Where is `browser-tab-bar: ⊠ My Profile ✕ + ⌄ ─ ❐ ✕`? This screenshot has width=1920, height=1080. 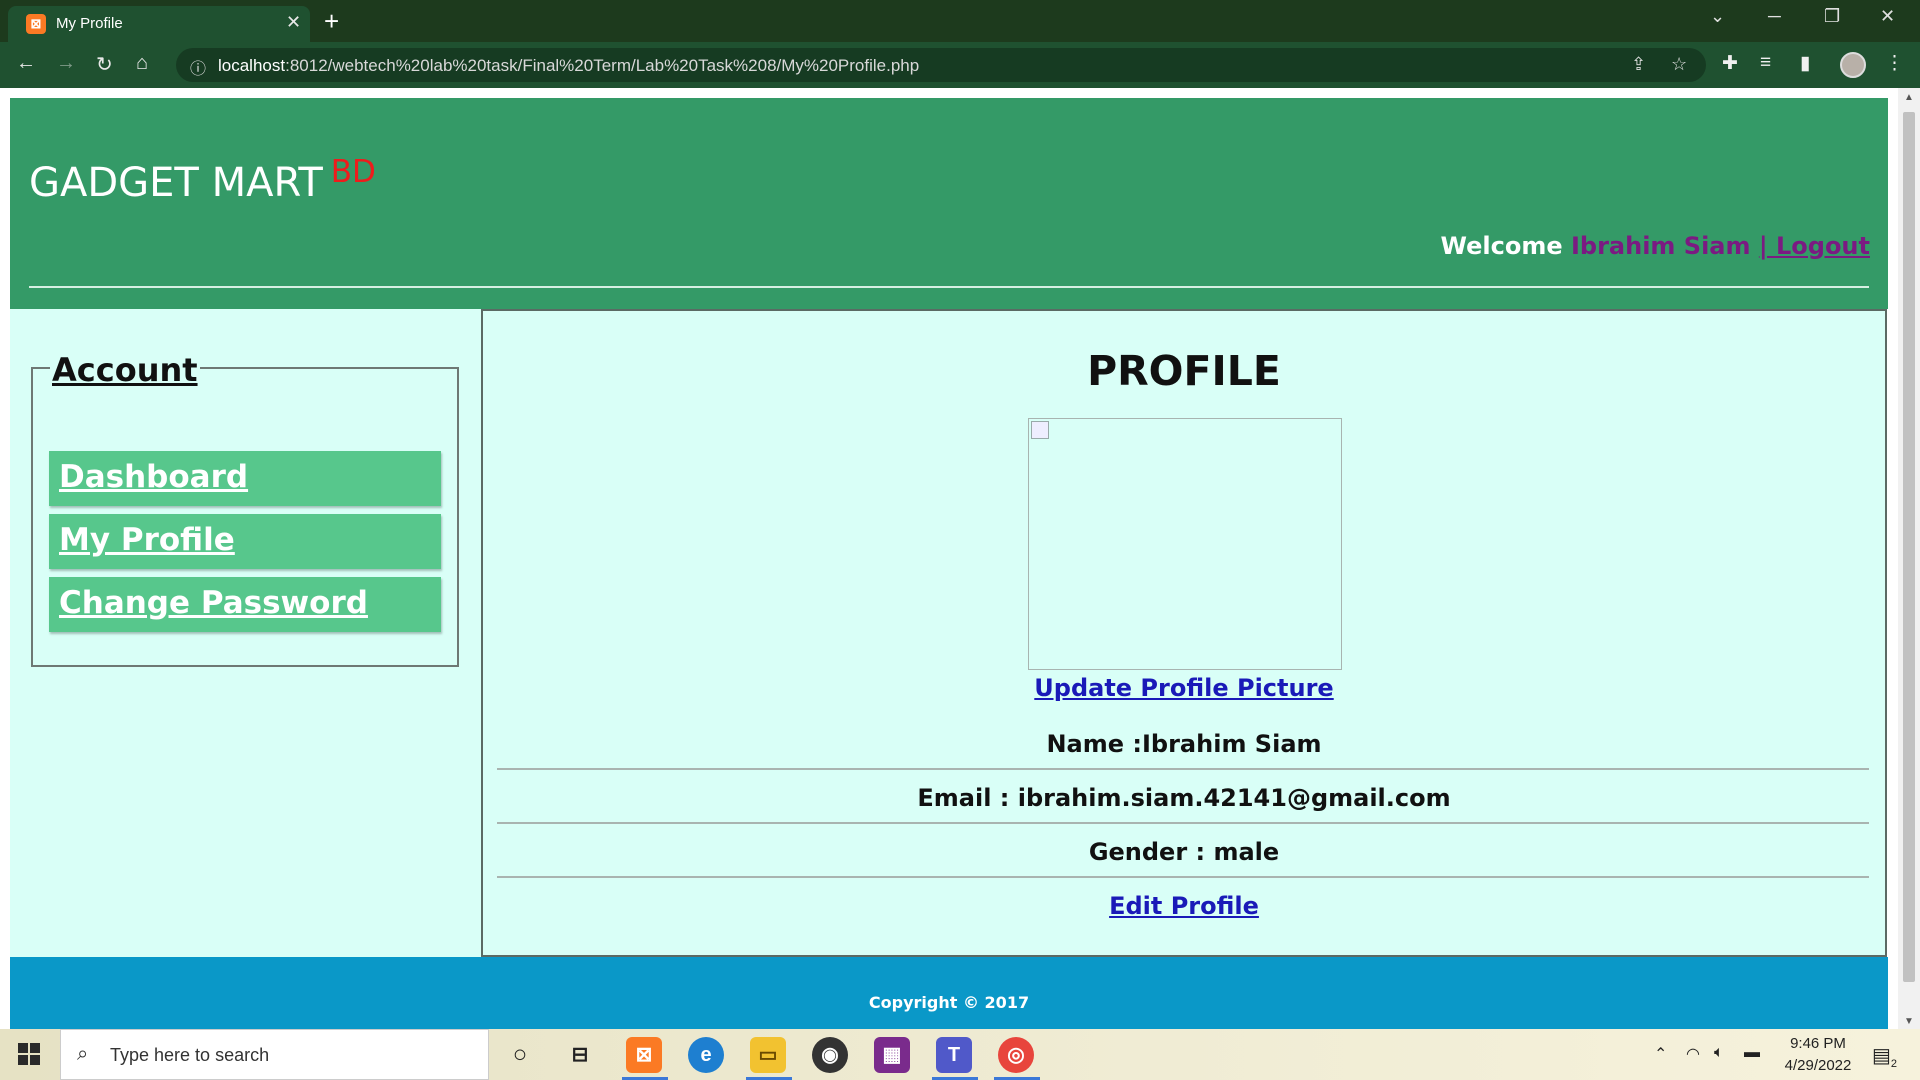
browser-tab-bar: ⊠ My Profile ✕ + ⌄ ─ ❐ ✕ is located at coordinates (960, 21).